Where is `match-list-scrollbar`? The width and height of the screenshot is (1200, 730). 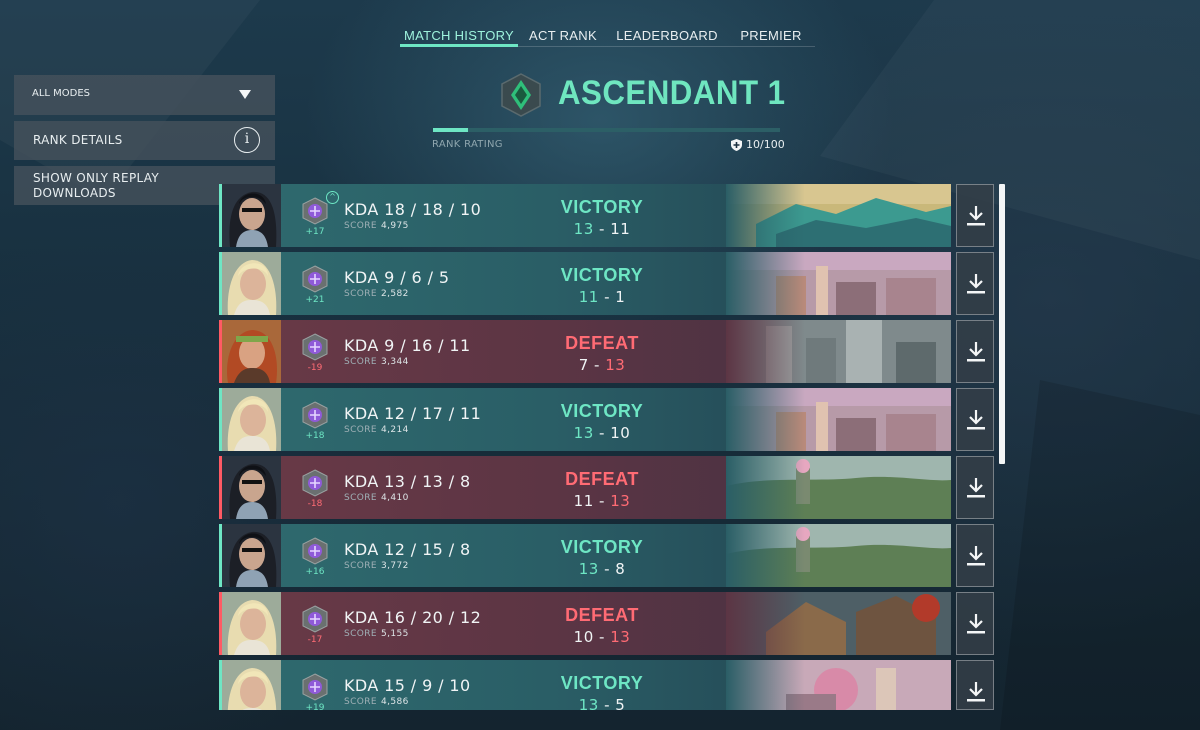 match-list-scrollbar is located at coordinates (1002, 324).